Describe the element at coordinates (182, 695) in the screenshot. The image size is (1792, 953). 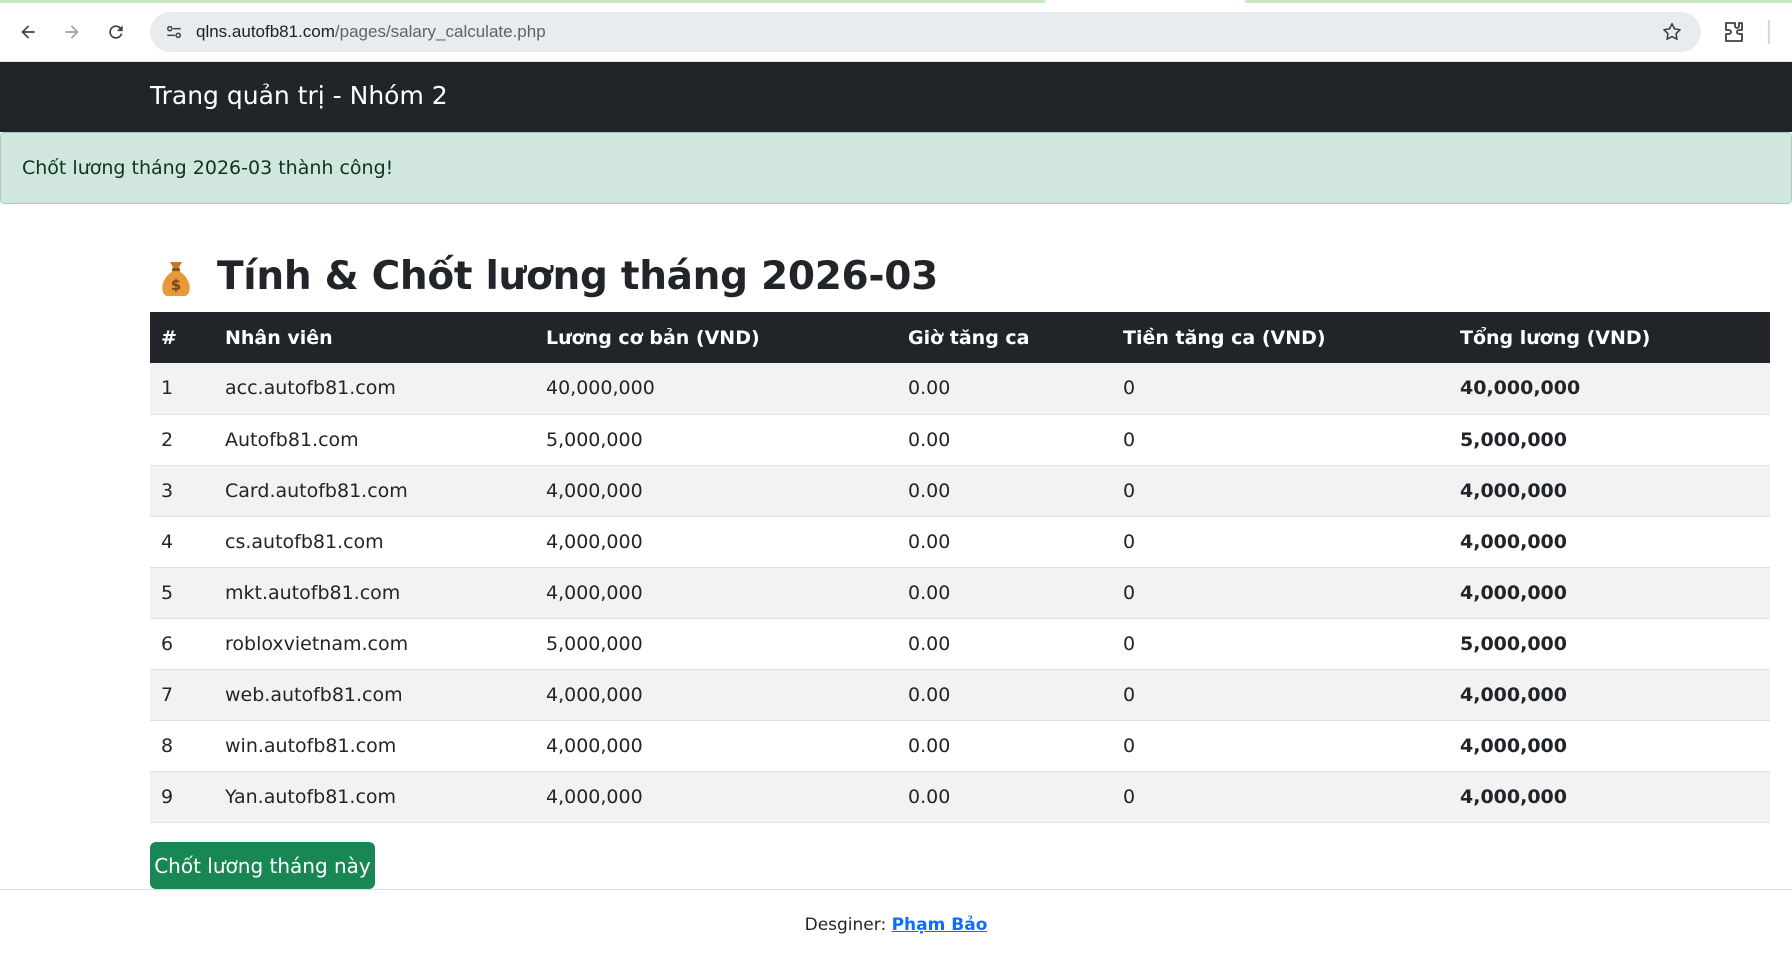
I see `cell-index: 7` at that location.